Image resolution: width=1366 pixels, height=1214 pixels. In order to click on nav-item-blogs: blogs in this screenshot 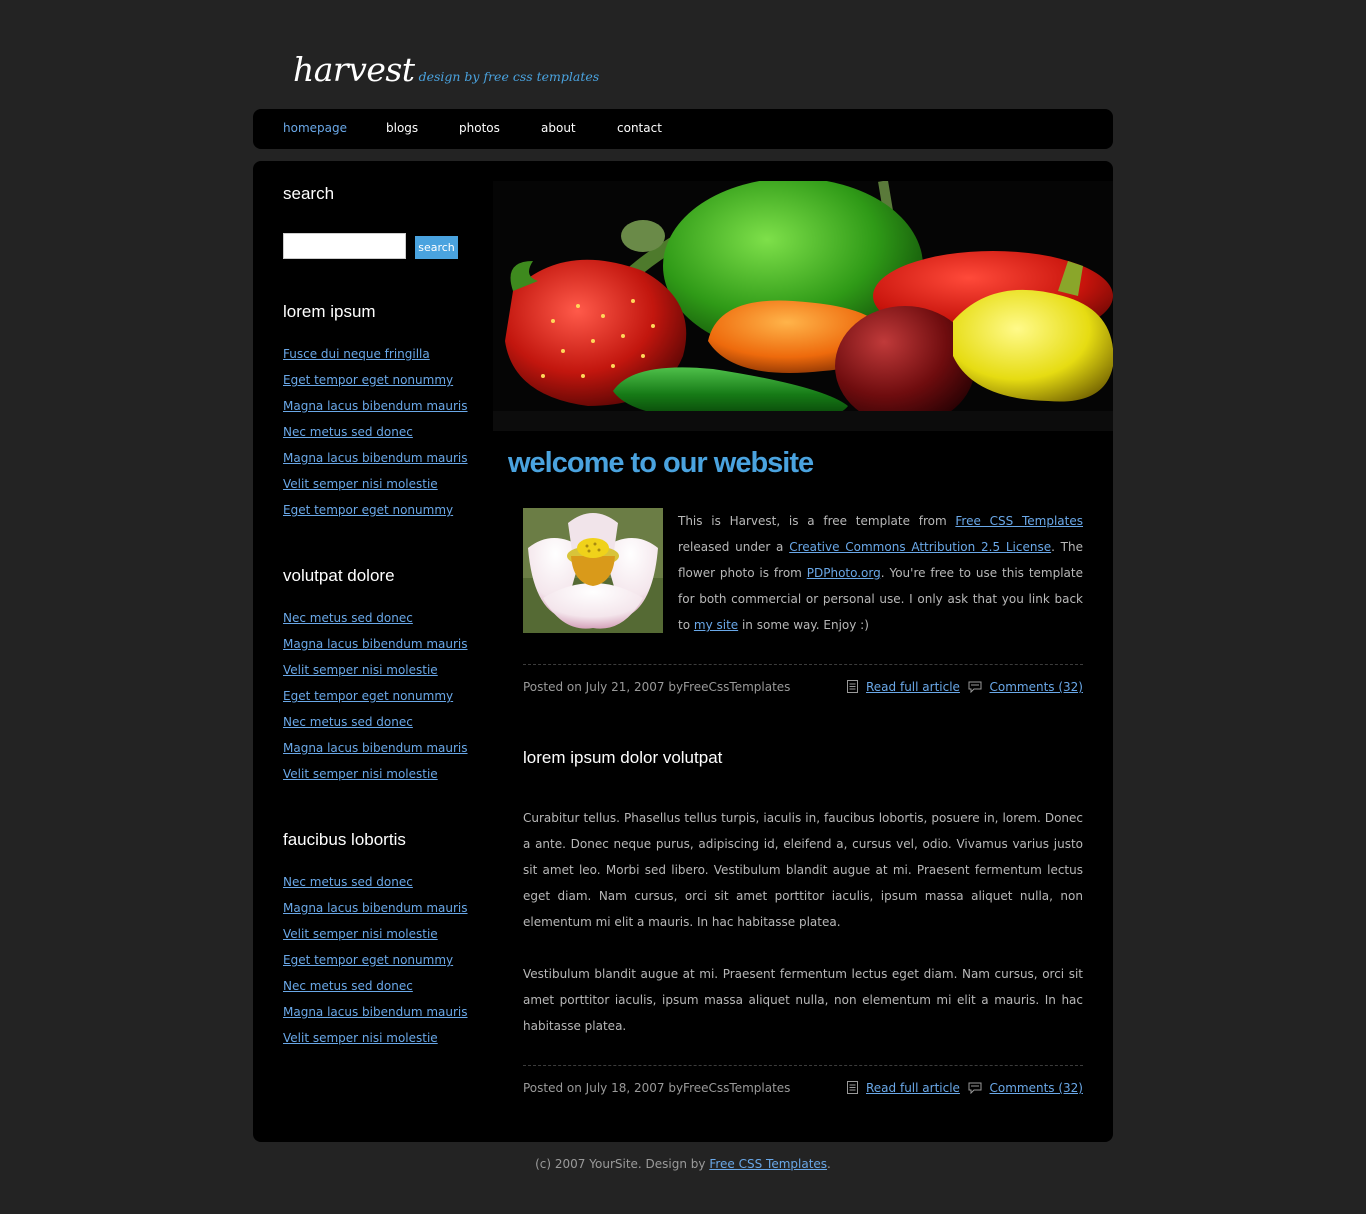, I will do `click(402, 128)`.